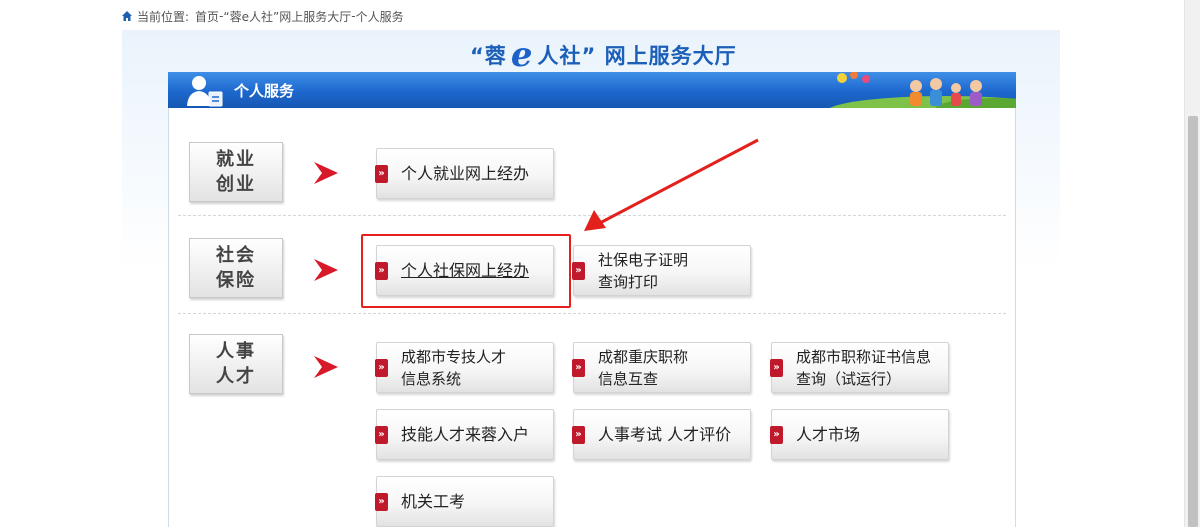 The width and height of the screenshot is (1200, 527). I want to click on chengdu-title-certificate-query-button: » 成都市职称证书信息 查询（试运行）, so click(859, 367).